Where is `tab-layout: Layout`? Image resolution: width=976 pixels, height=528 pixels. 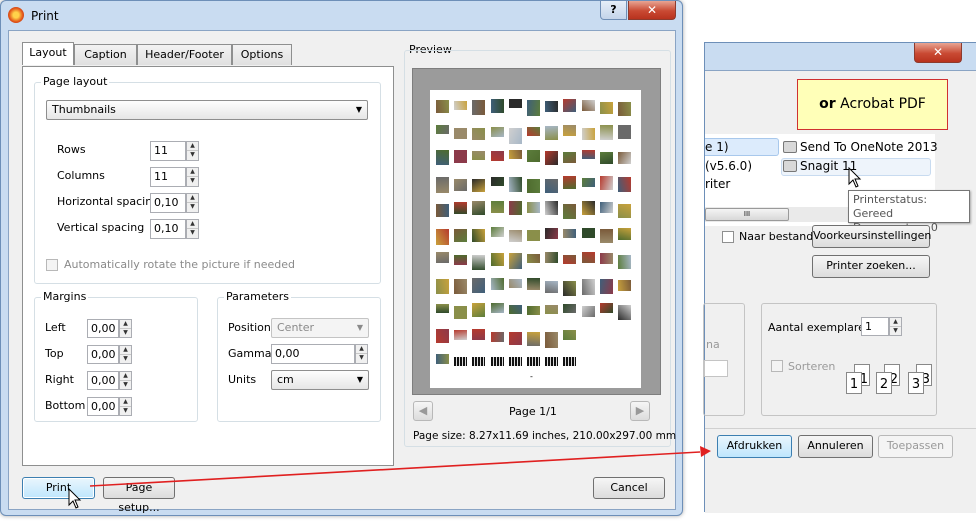
tab-layout: Layout is located at coordinates (48, 53).